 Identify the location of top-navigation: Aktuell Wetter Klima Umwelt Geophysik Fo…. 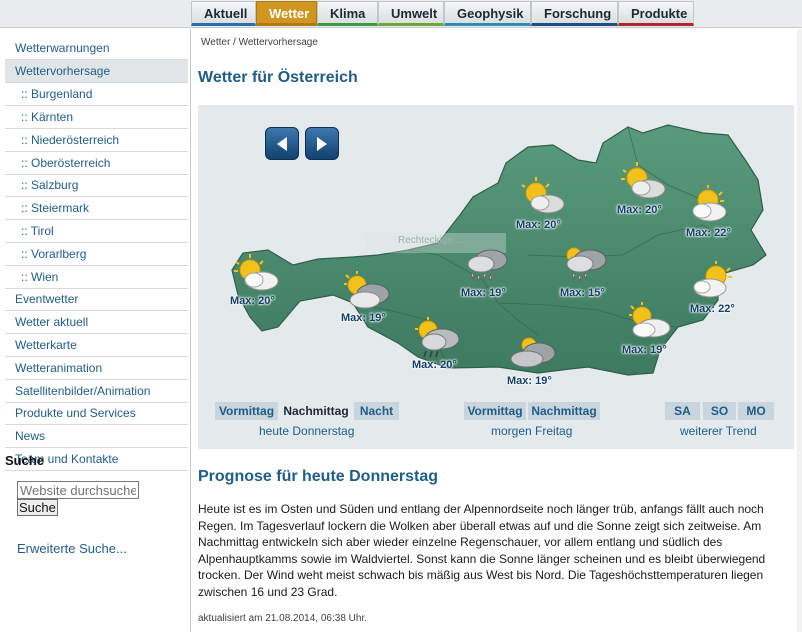
(401, 14).